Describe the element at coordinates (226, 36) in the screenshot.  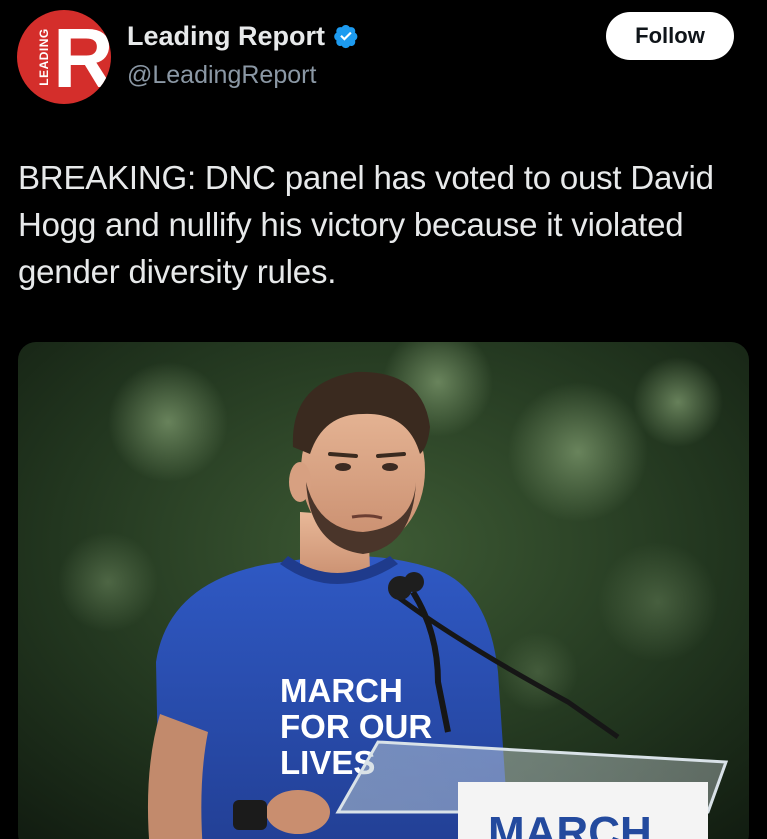
I see `author-display-name: Leading Report` at that location.